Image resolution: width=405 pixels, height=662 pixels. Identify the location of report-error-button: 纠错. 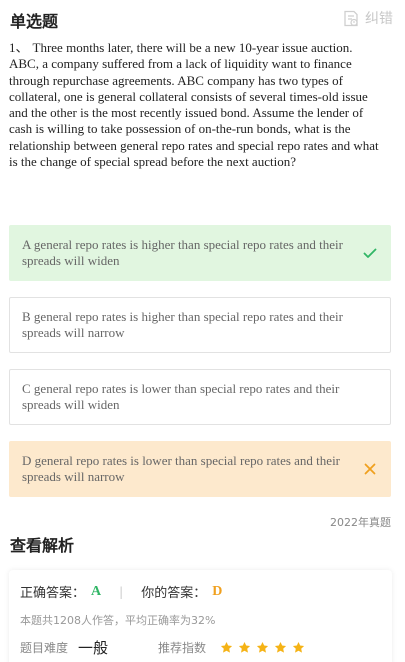
(368, 18).